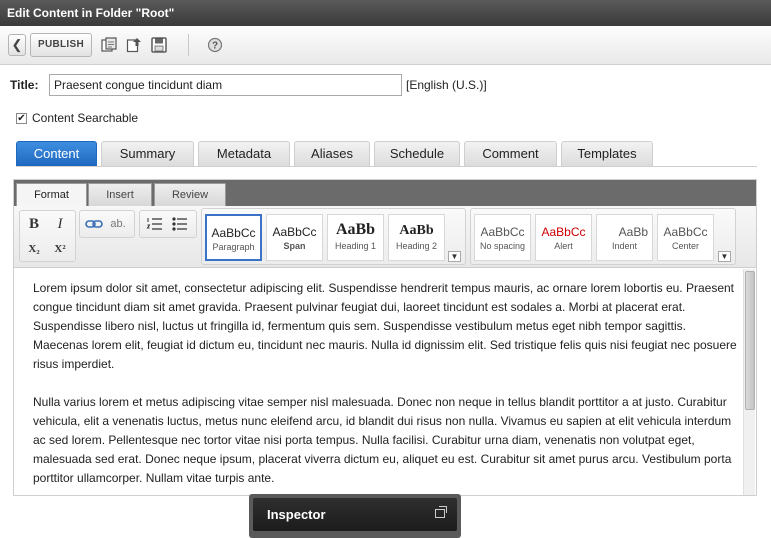 This screenshot has width=771, height=538. What do you see at coordinates (294, 246) in the screenshot?
I see `style-name: Span` at bounding box center [294, 246].